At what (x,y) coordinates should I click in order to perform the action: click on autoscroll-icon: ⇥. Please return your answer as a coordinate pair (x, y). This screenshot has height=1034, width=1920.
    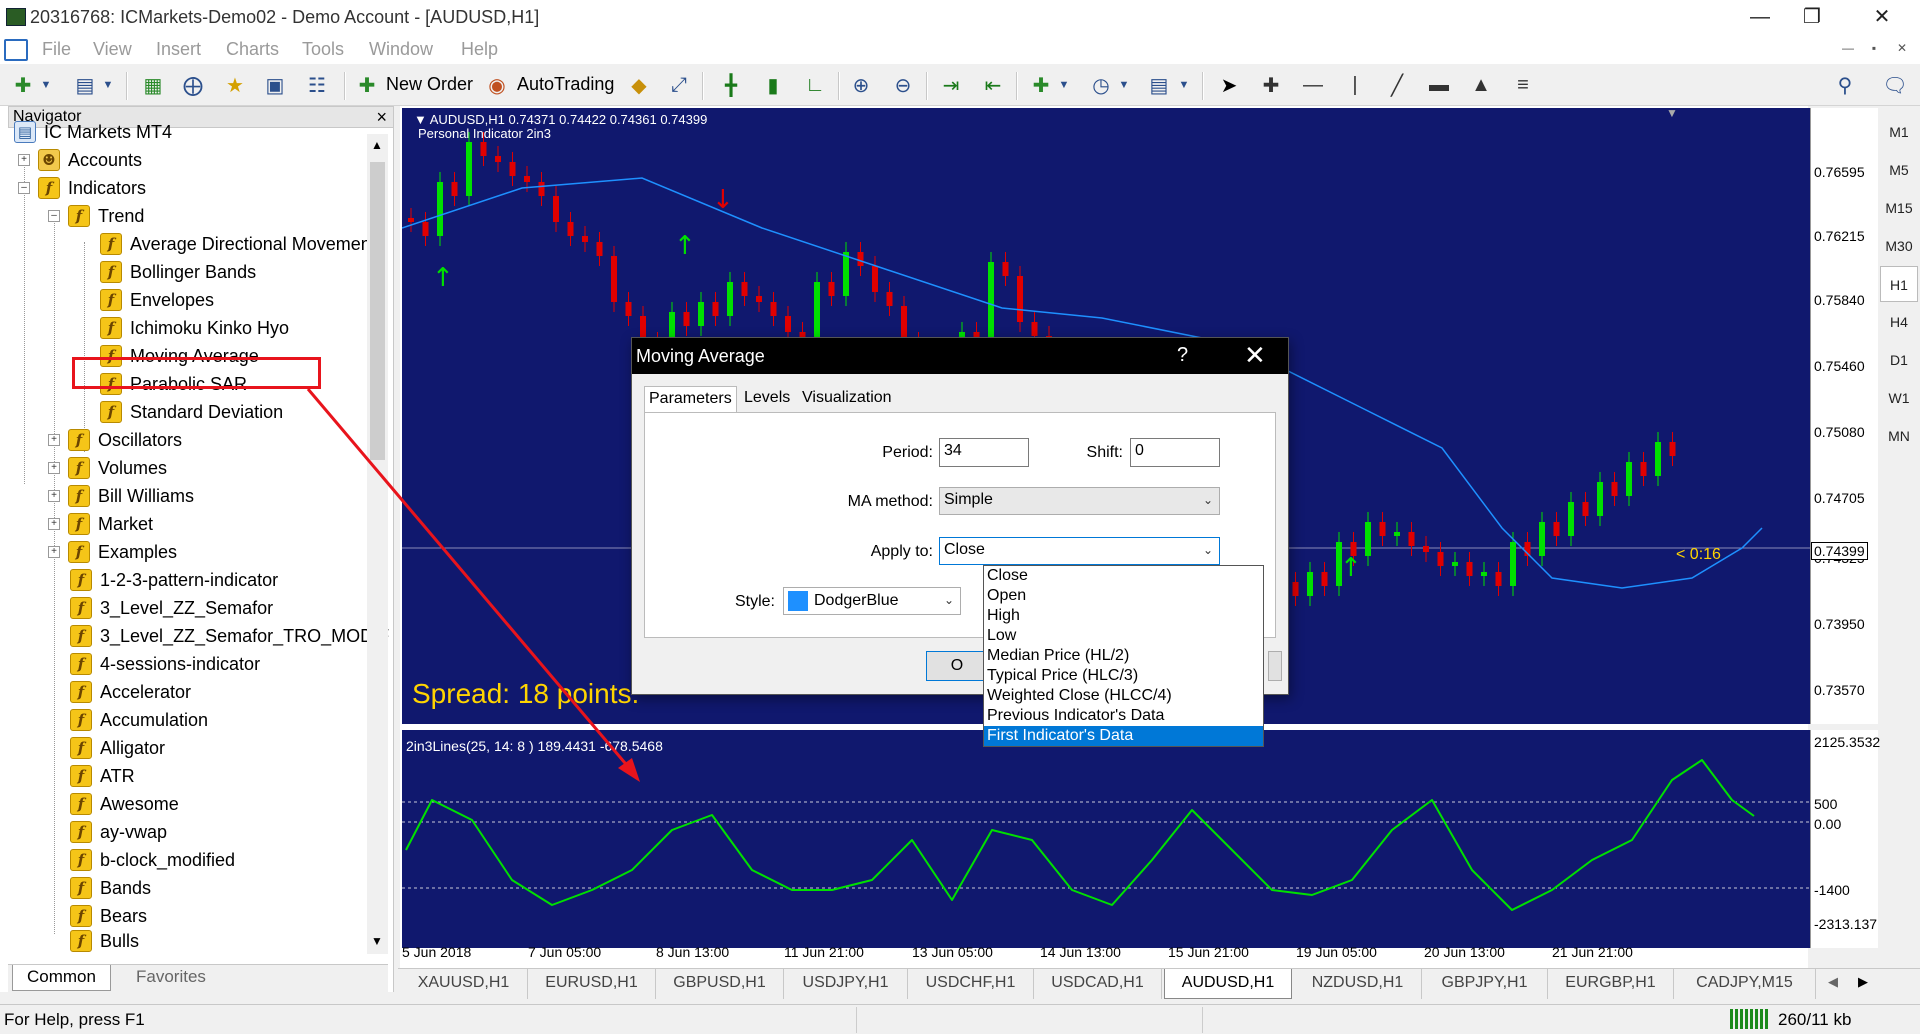
    Looking at the image, I should click on (951, 85).